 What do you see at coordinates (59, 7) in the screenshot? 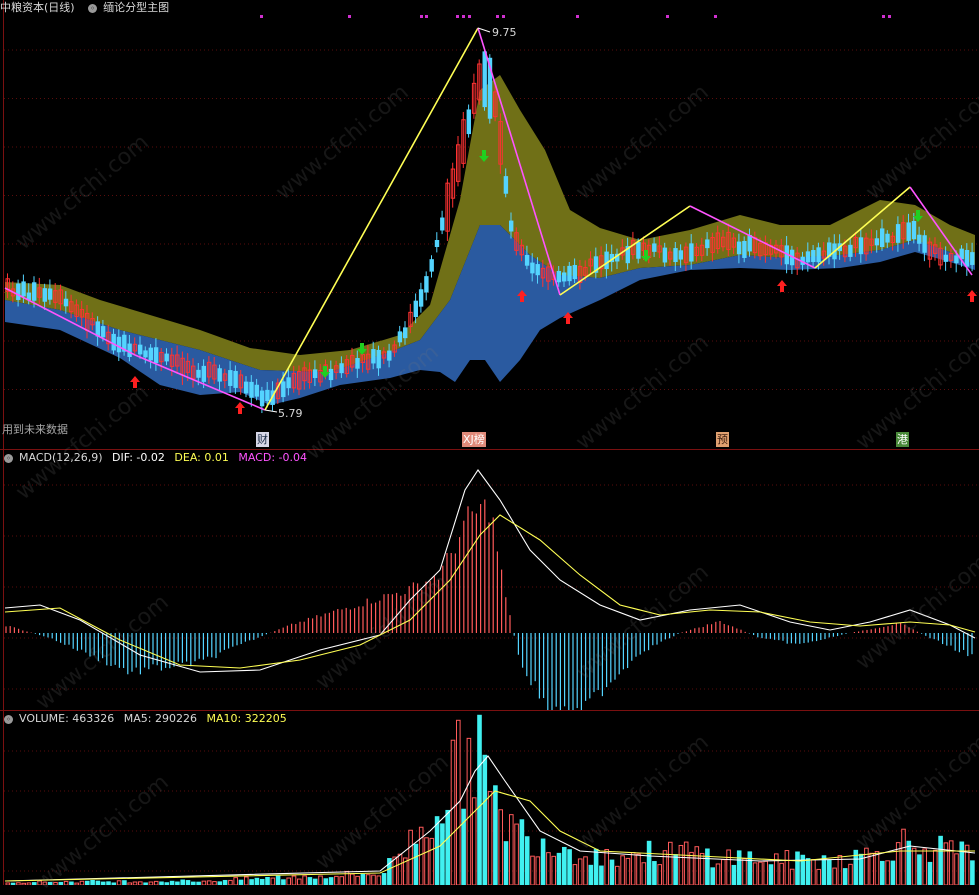
I see `period-label: (日线)` at bounding box center [59, 7].